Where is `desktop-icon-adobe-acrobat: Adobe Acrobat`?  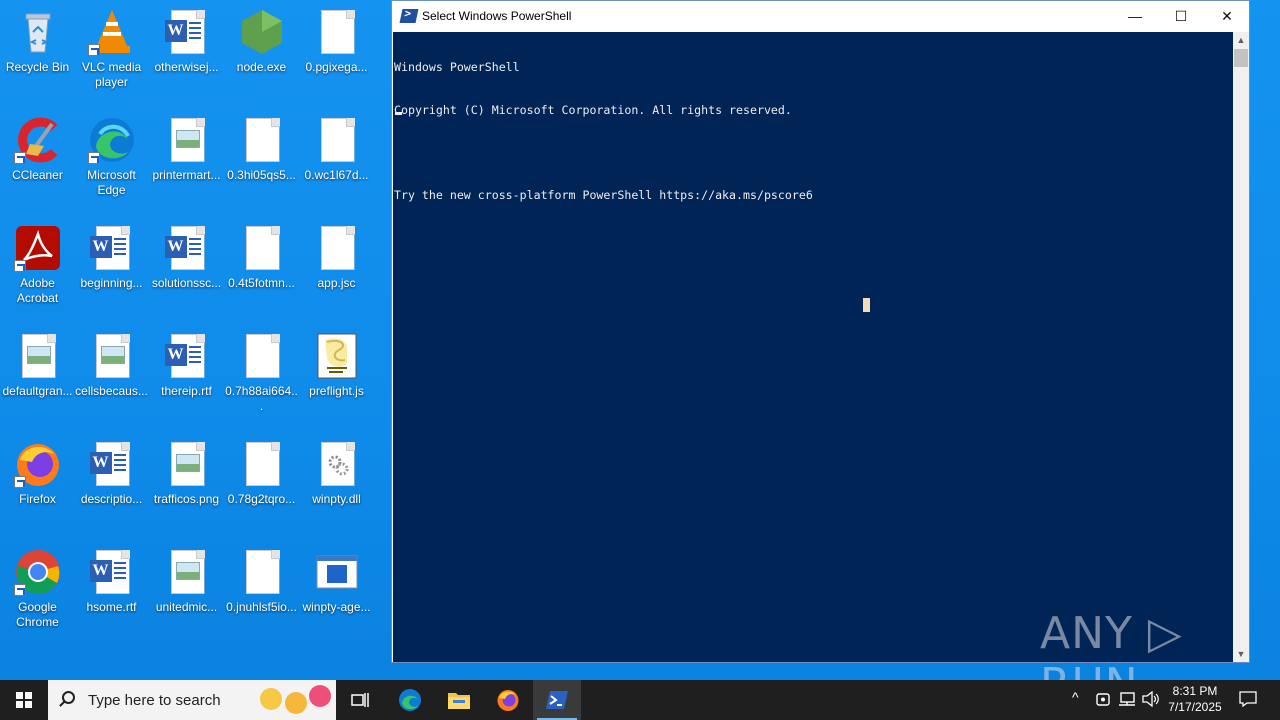
desktop-icon-adobe-acrobat: Adobe Acrobat is located at coordinates (37, 265).